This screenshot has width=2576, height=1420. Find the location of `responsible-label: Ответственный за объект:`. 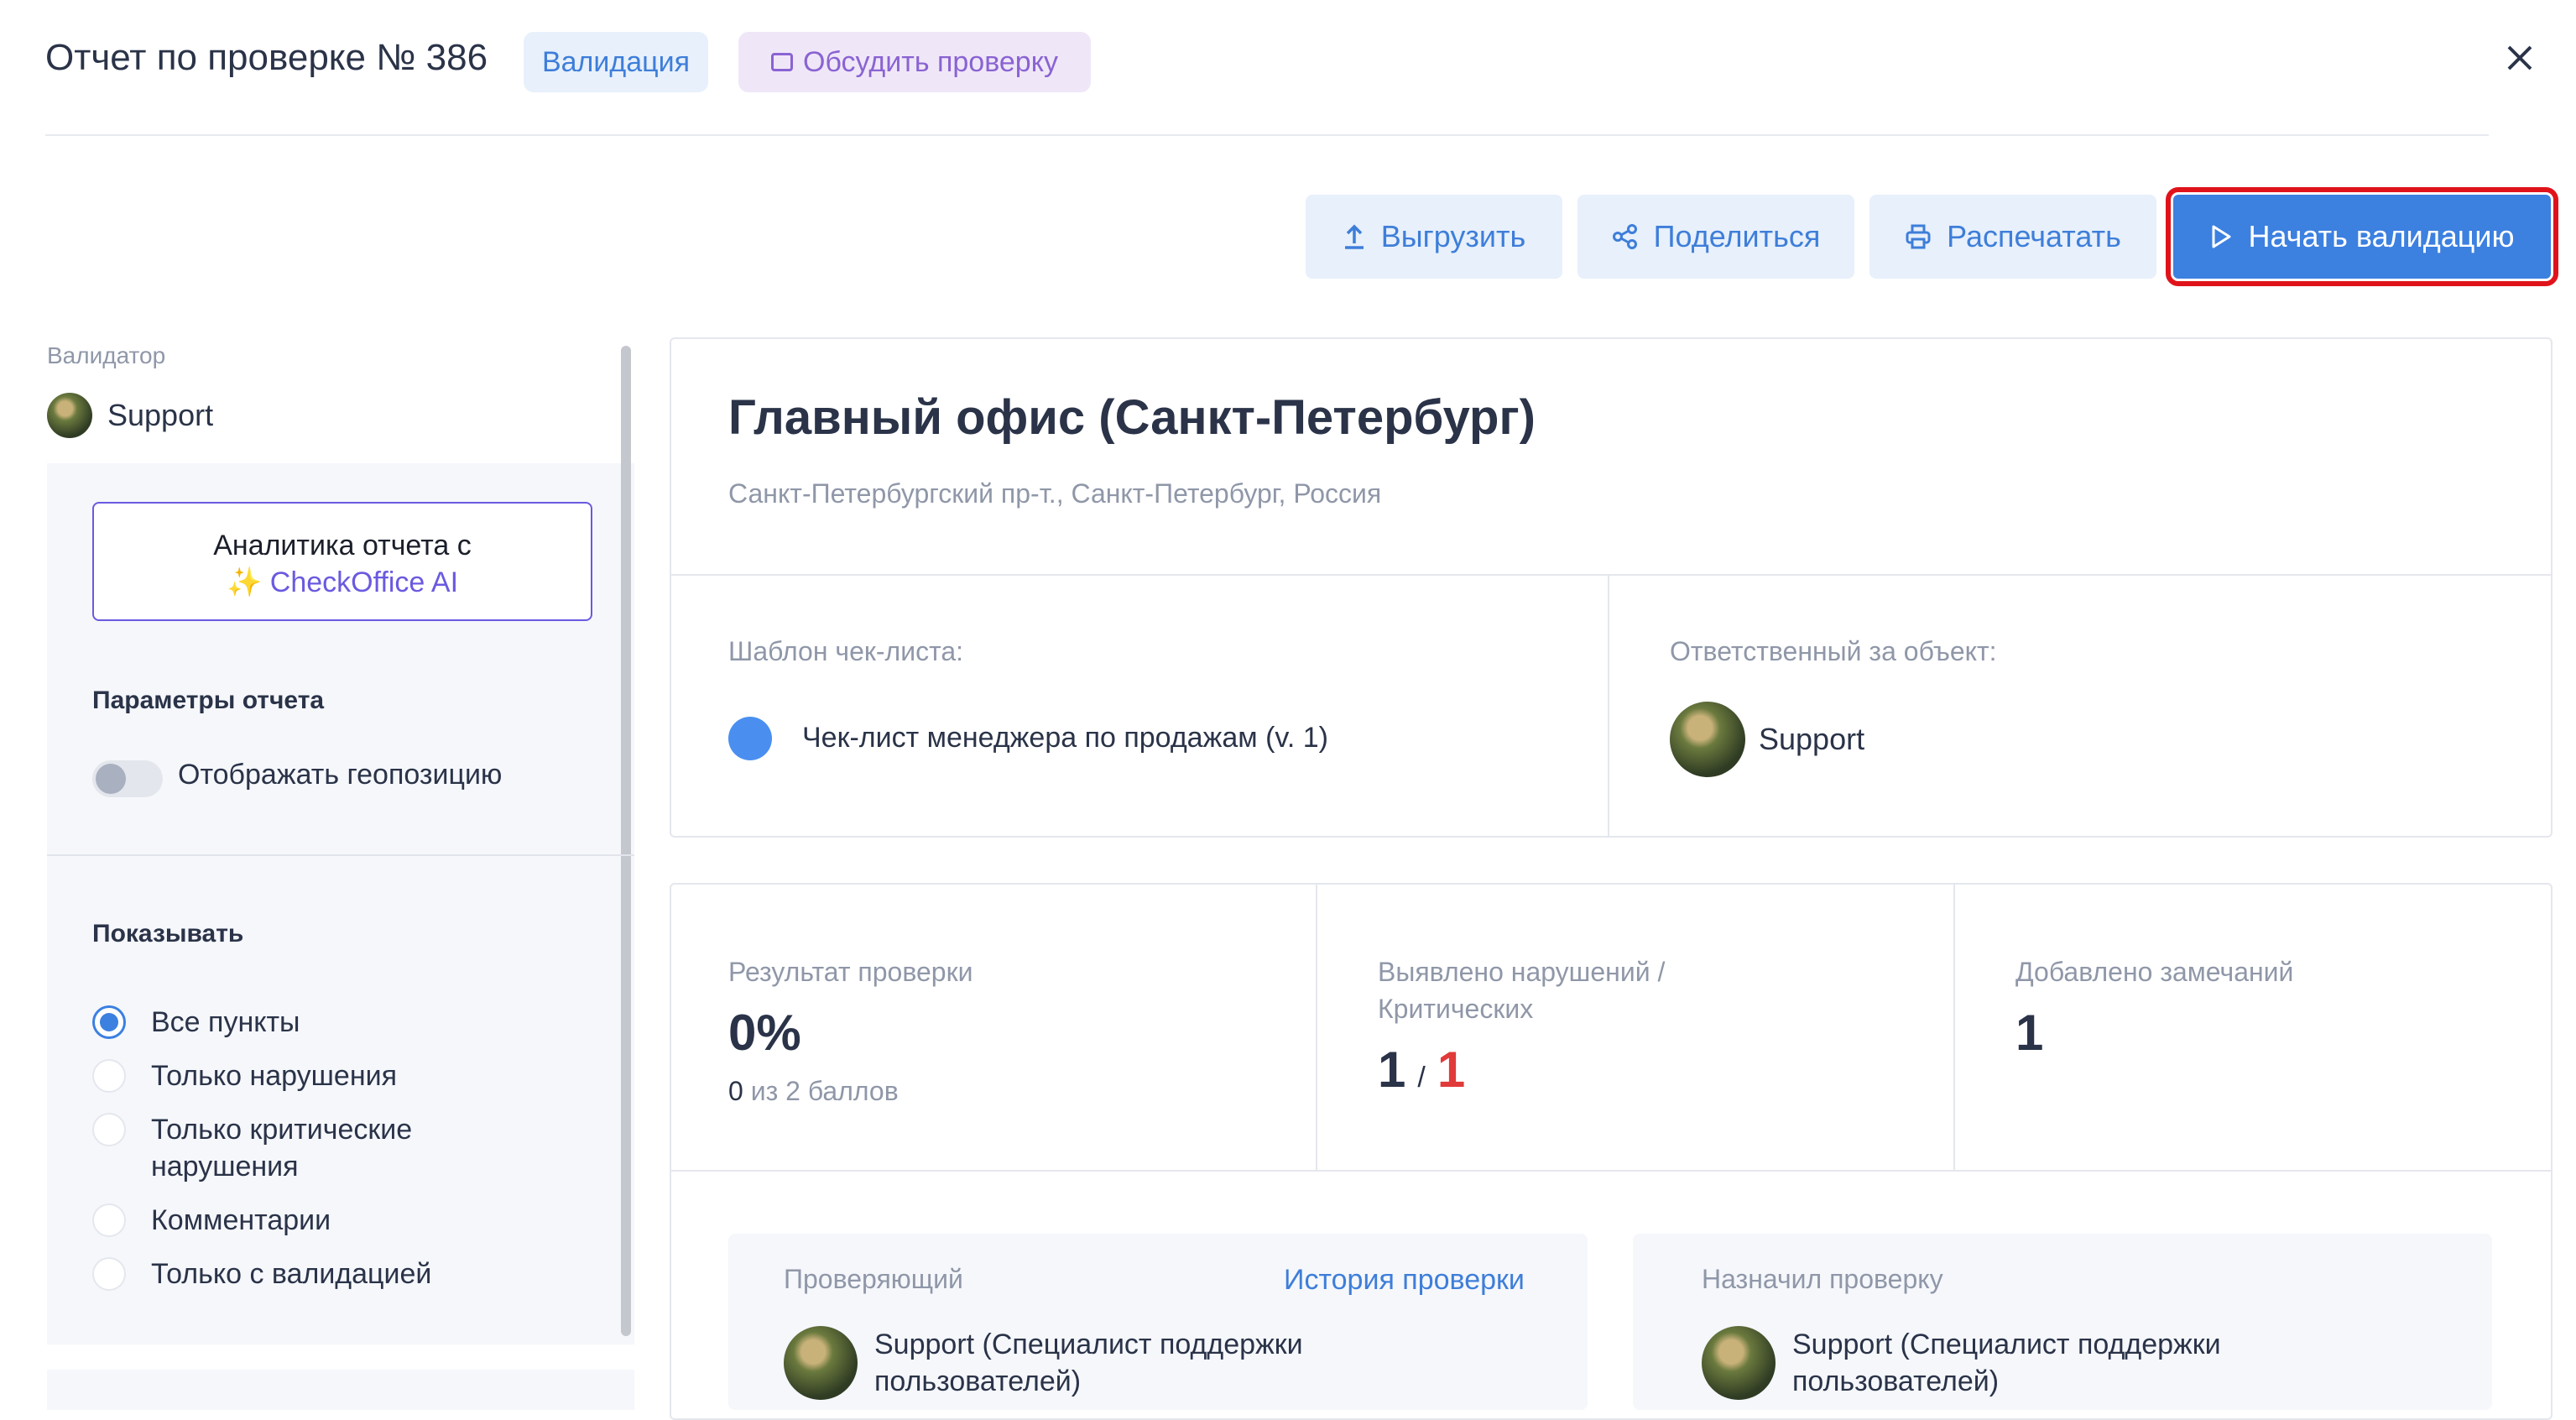

responsible-label: Ответственный за объект: is located at coordinates (1833, 651).